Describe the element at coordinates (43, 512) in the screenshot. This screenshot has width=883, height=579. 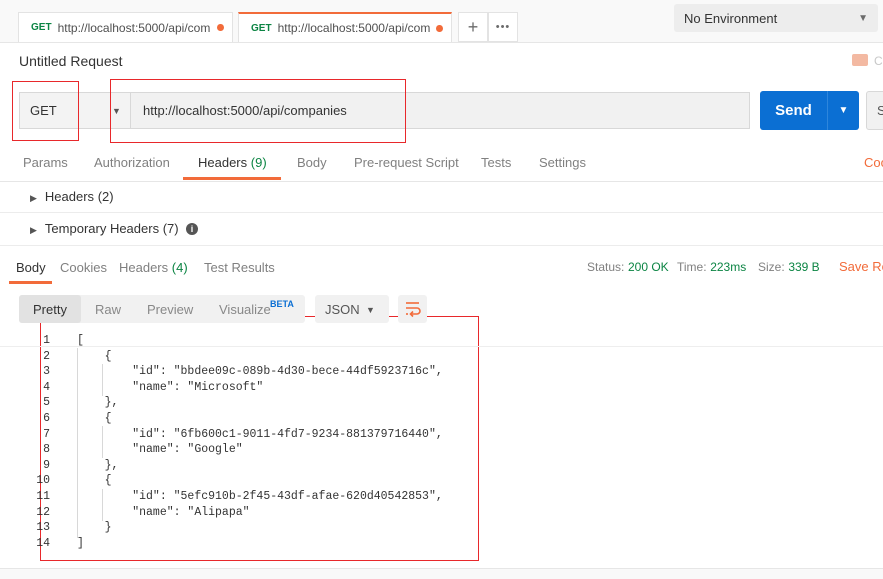
I see `line-number: 12` at that location.